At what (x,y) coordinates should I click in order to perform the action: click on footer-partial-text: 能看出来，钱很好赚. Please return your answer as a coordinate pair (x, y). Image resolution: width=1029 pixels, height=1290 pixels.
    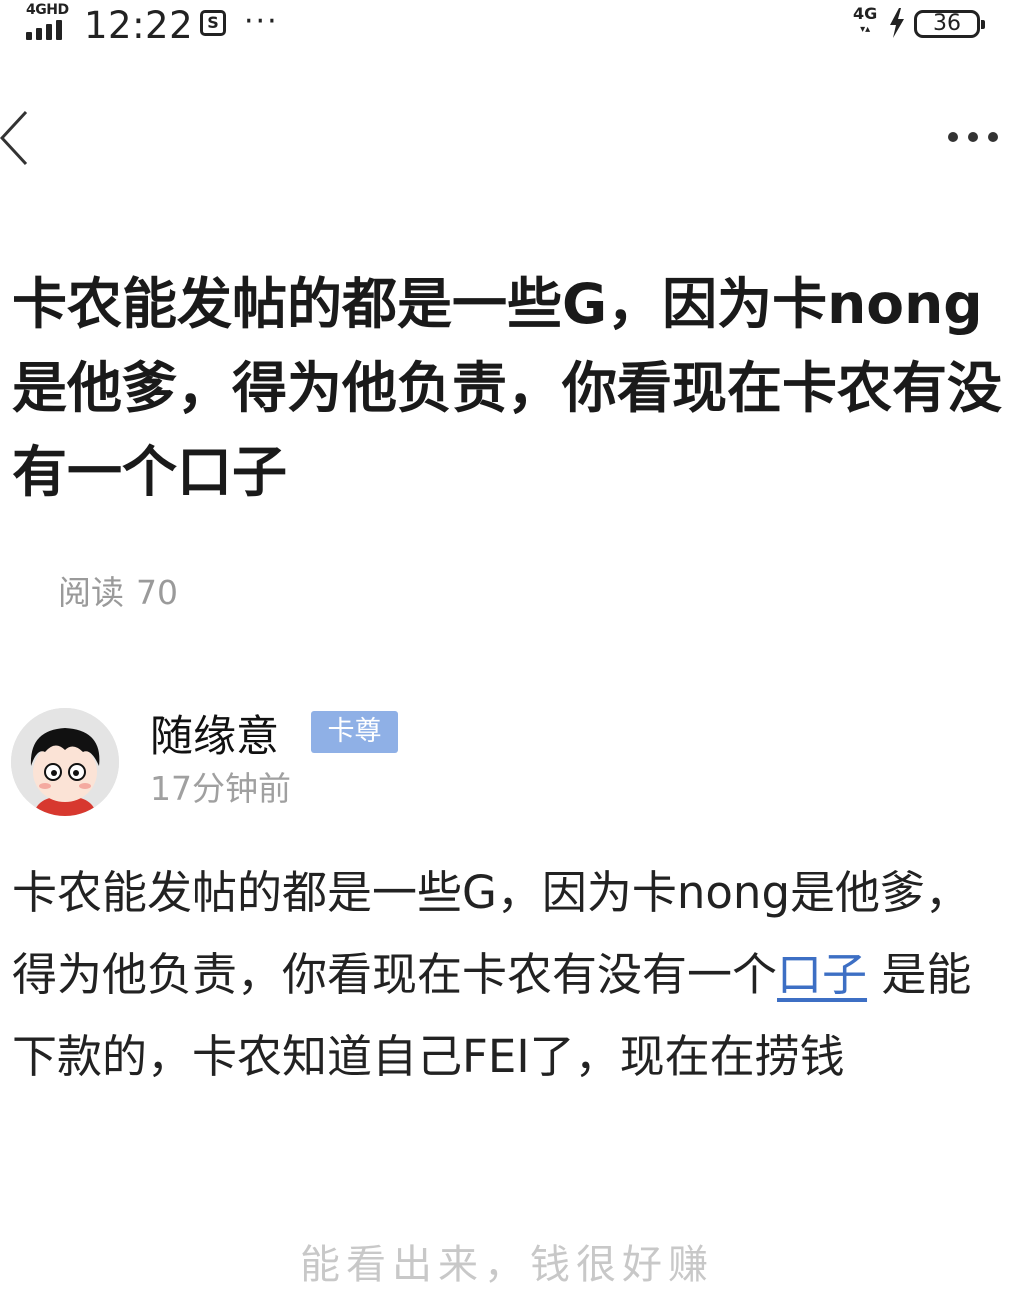
    Looking at the image, I should click on (507, 1265).